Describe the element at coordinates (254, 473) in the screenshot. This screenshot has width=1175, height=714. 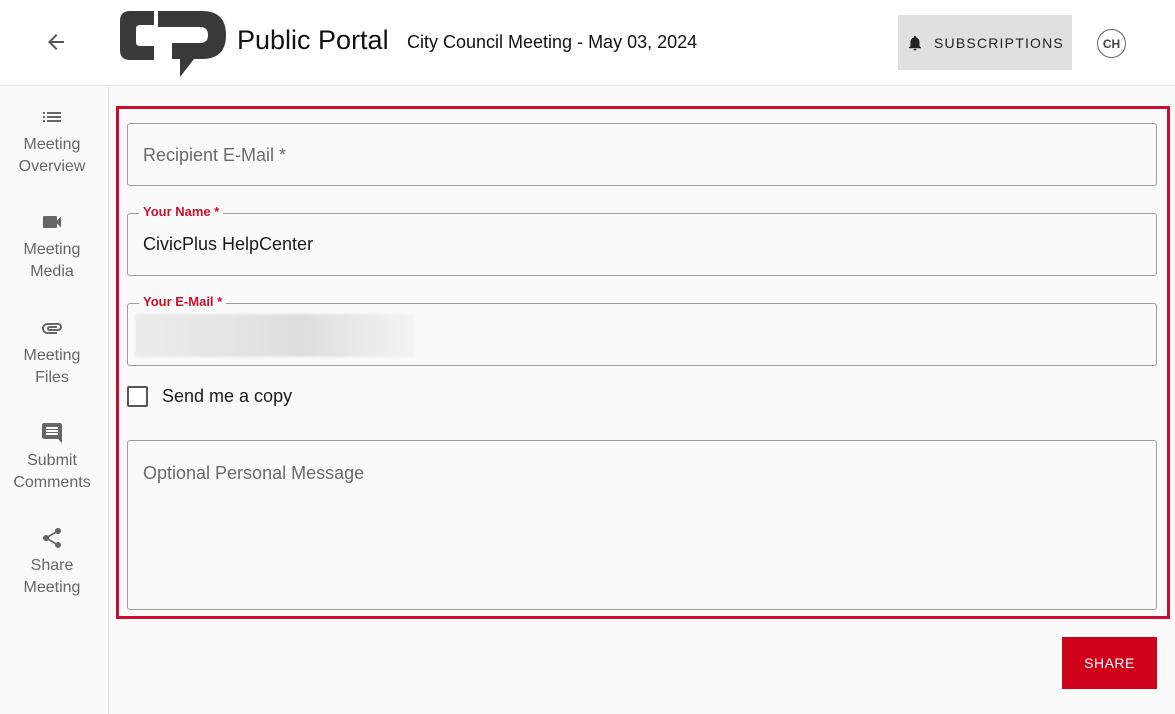
I see `personal-message-placeholder: Optional Personal Message` at that location.